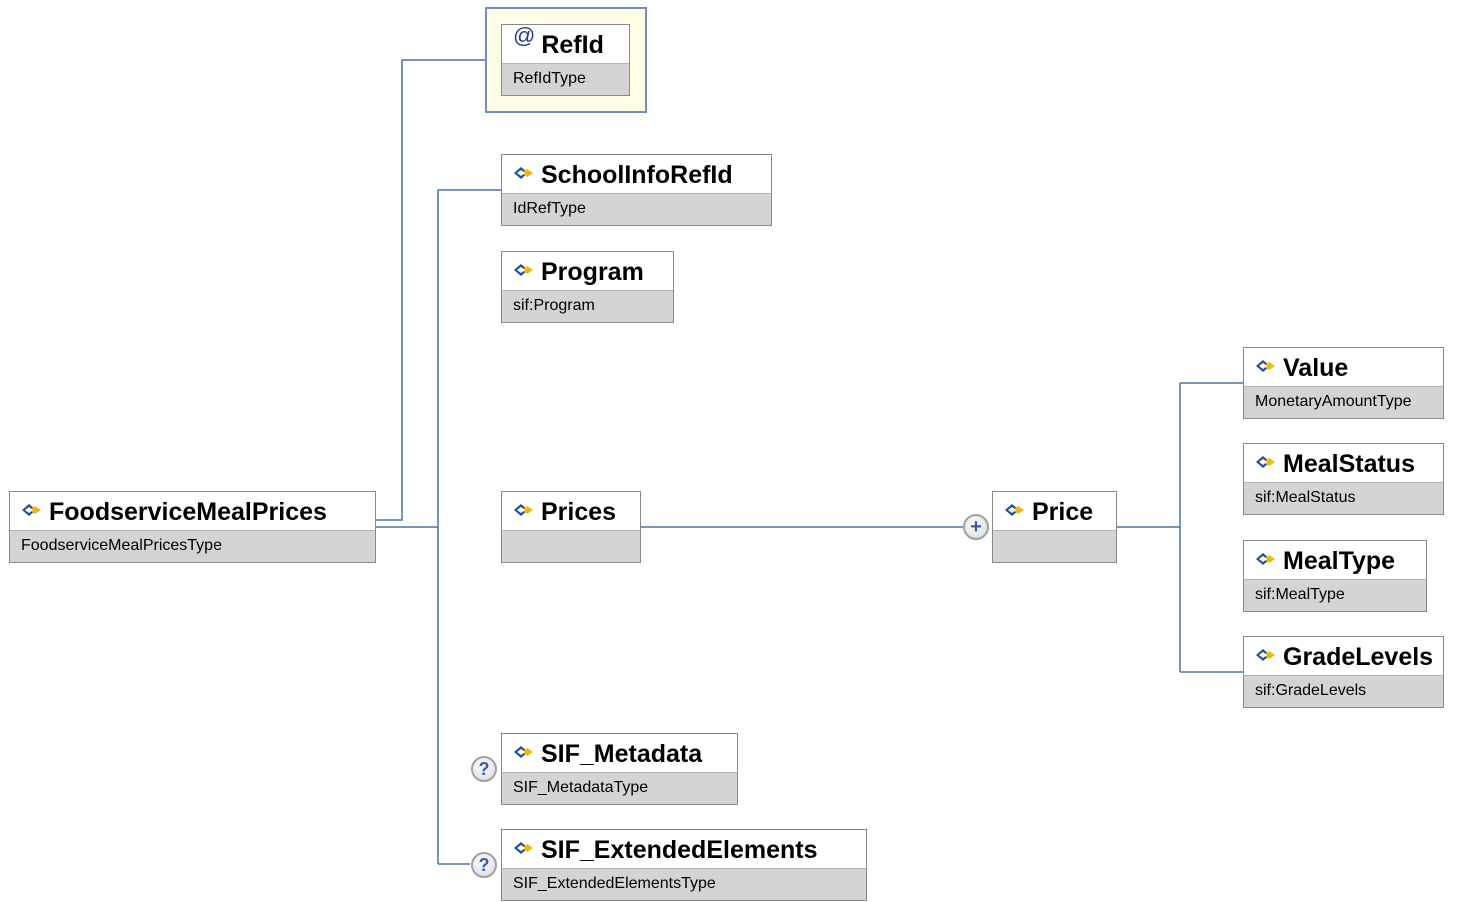  What do you see at coordinates (684, 884) in the screenshot?
I see `node-type: SIF_ExtendedElementsType` at bounding box center [684, 884].